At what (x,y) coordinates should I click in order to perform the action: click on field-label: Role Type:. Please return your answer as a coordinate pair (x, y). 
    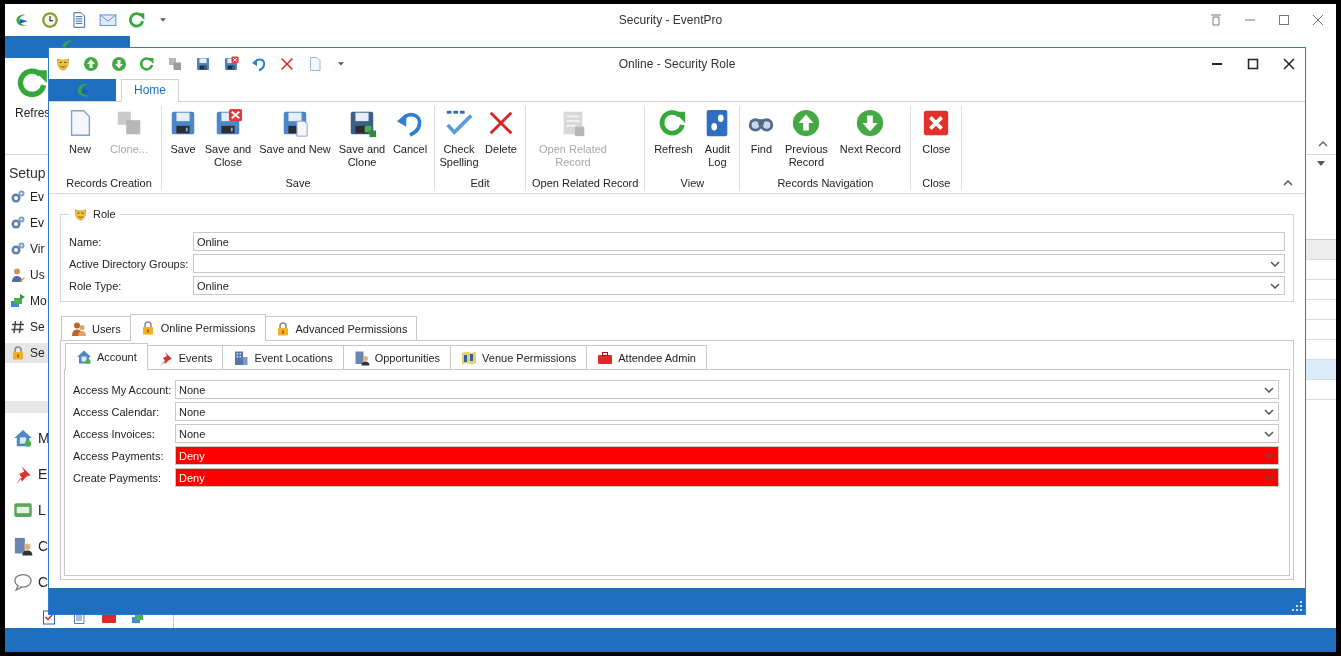
    Looking at the image, I should click on (96, 285).